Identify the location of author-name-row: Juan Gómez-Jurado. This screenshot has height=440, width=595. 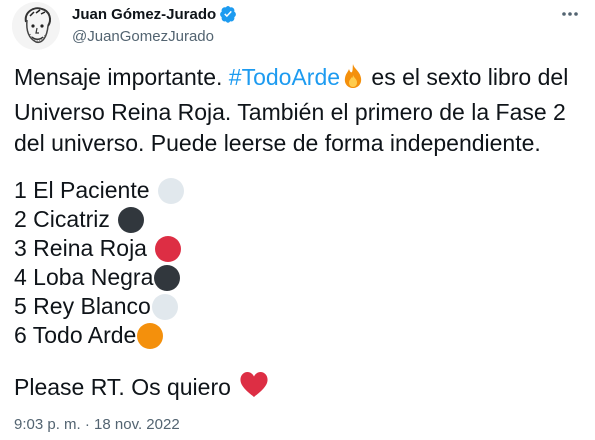
(154, 14).